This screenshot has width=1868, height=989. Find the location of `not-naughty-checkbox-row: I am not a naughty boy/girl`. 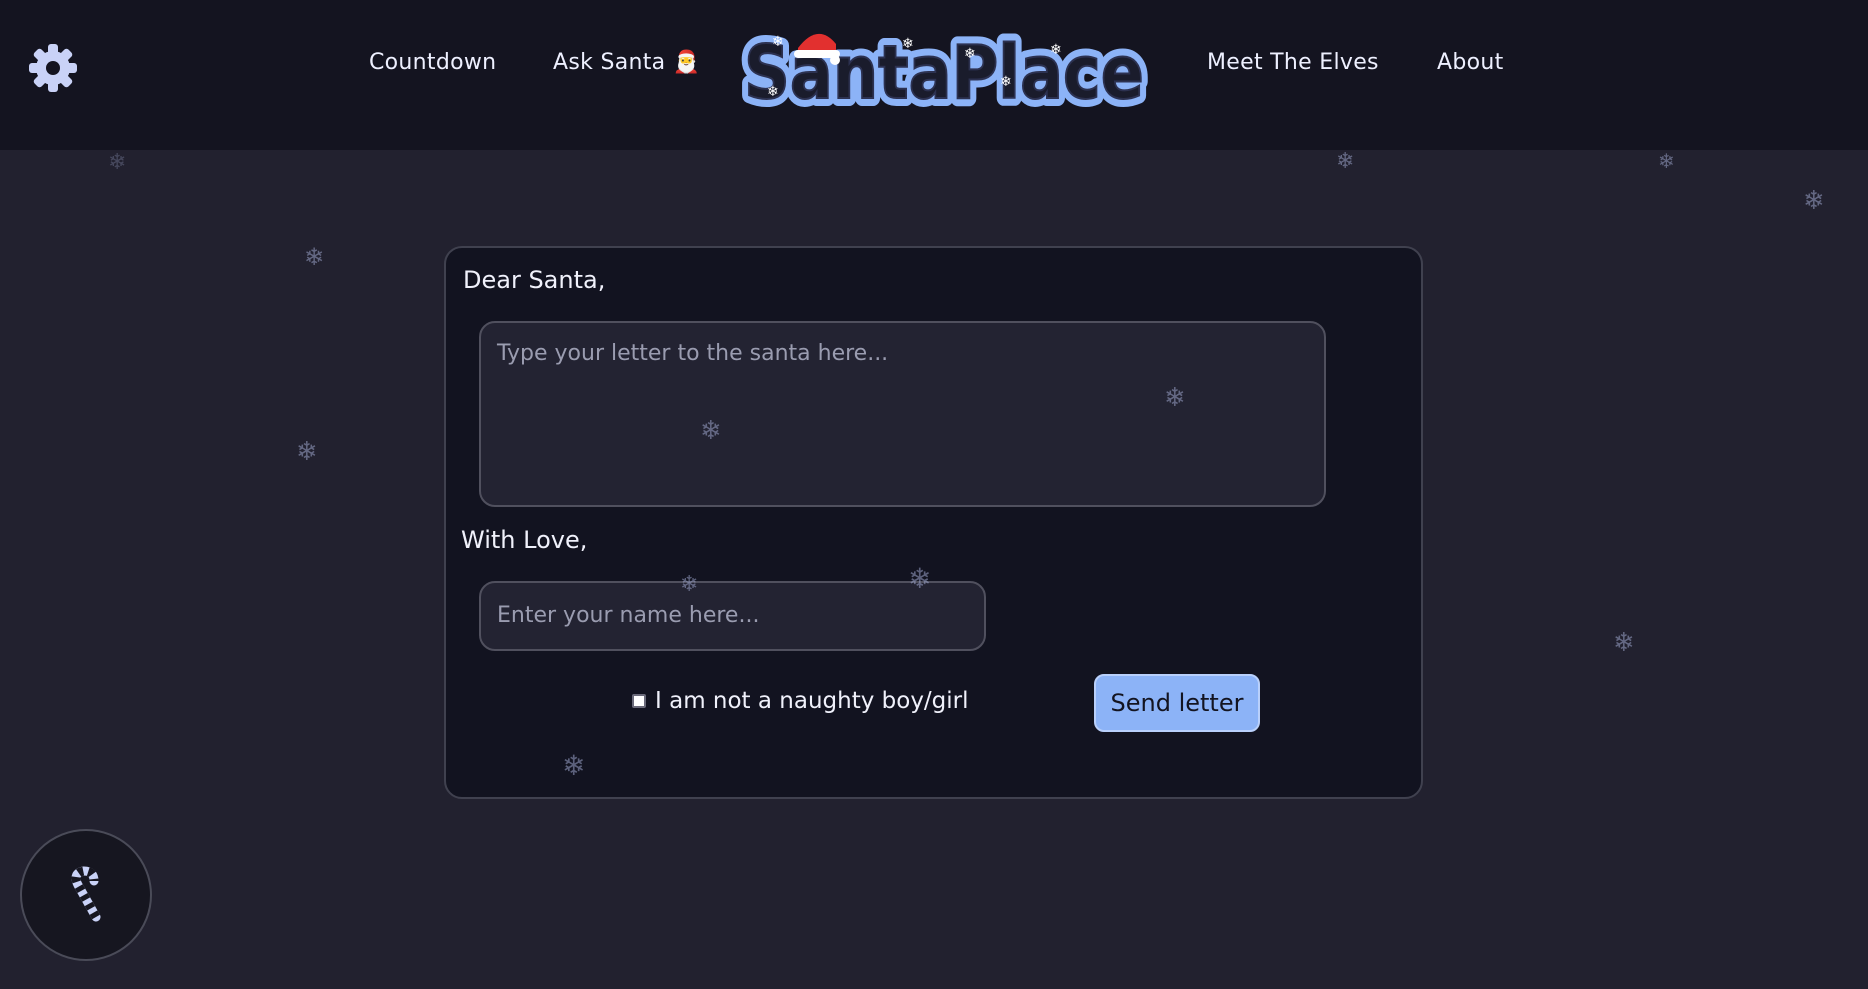

not-naughty-checkbox-row: I am not a naughty boy/girl is located at coordinates (800, 701).